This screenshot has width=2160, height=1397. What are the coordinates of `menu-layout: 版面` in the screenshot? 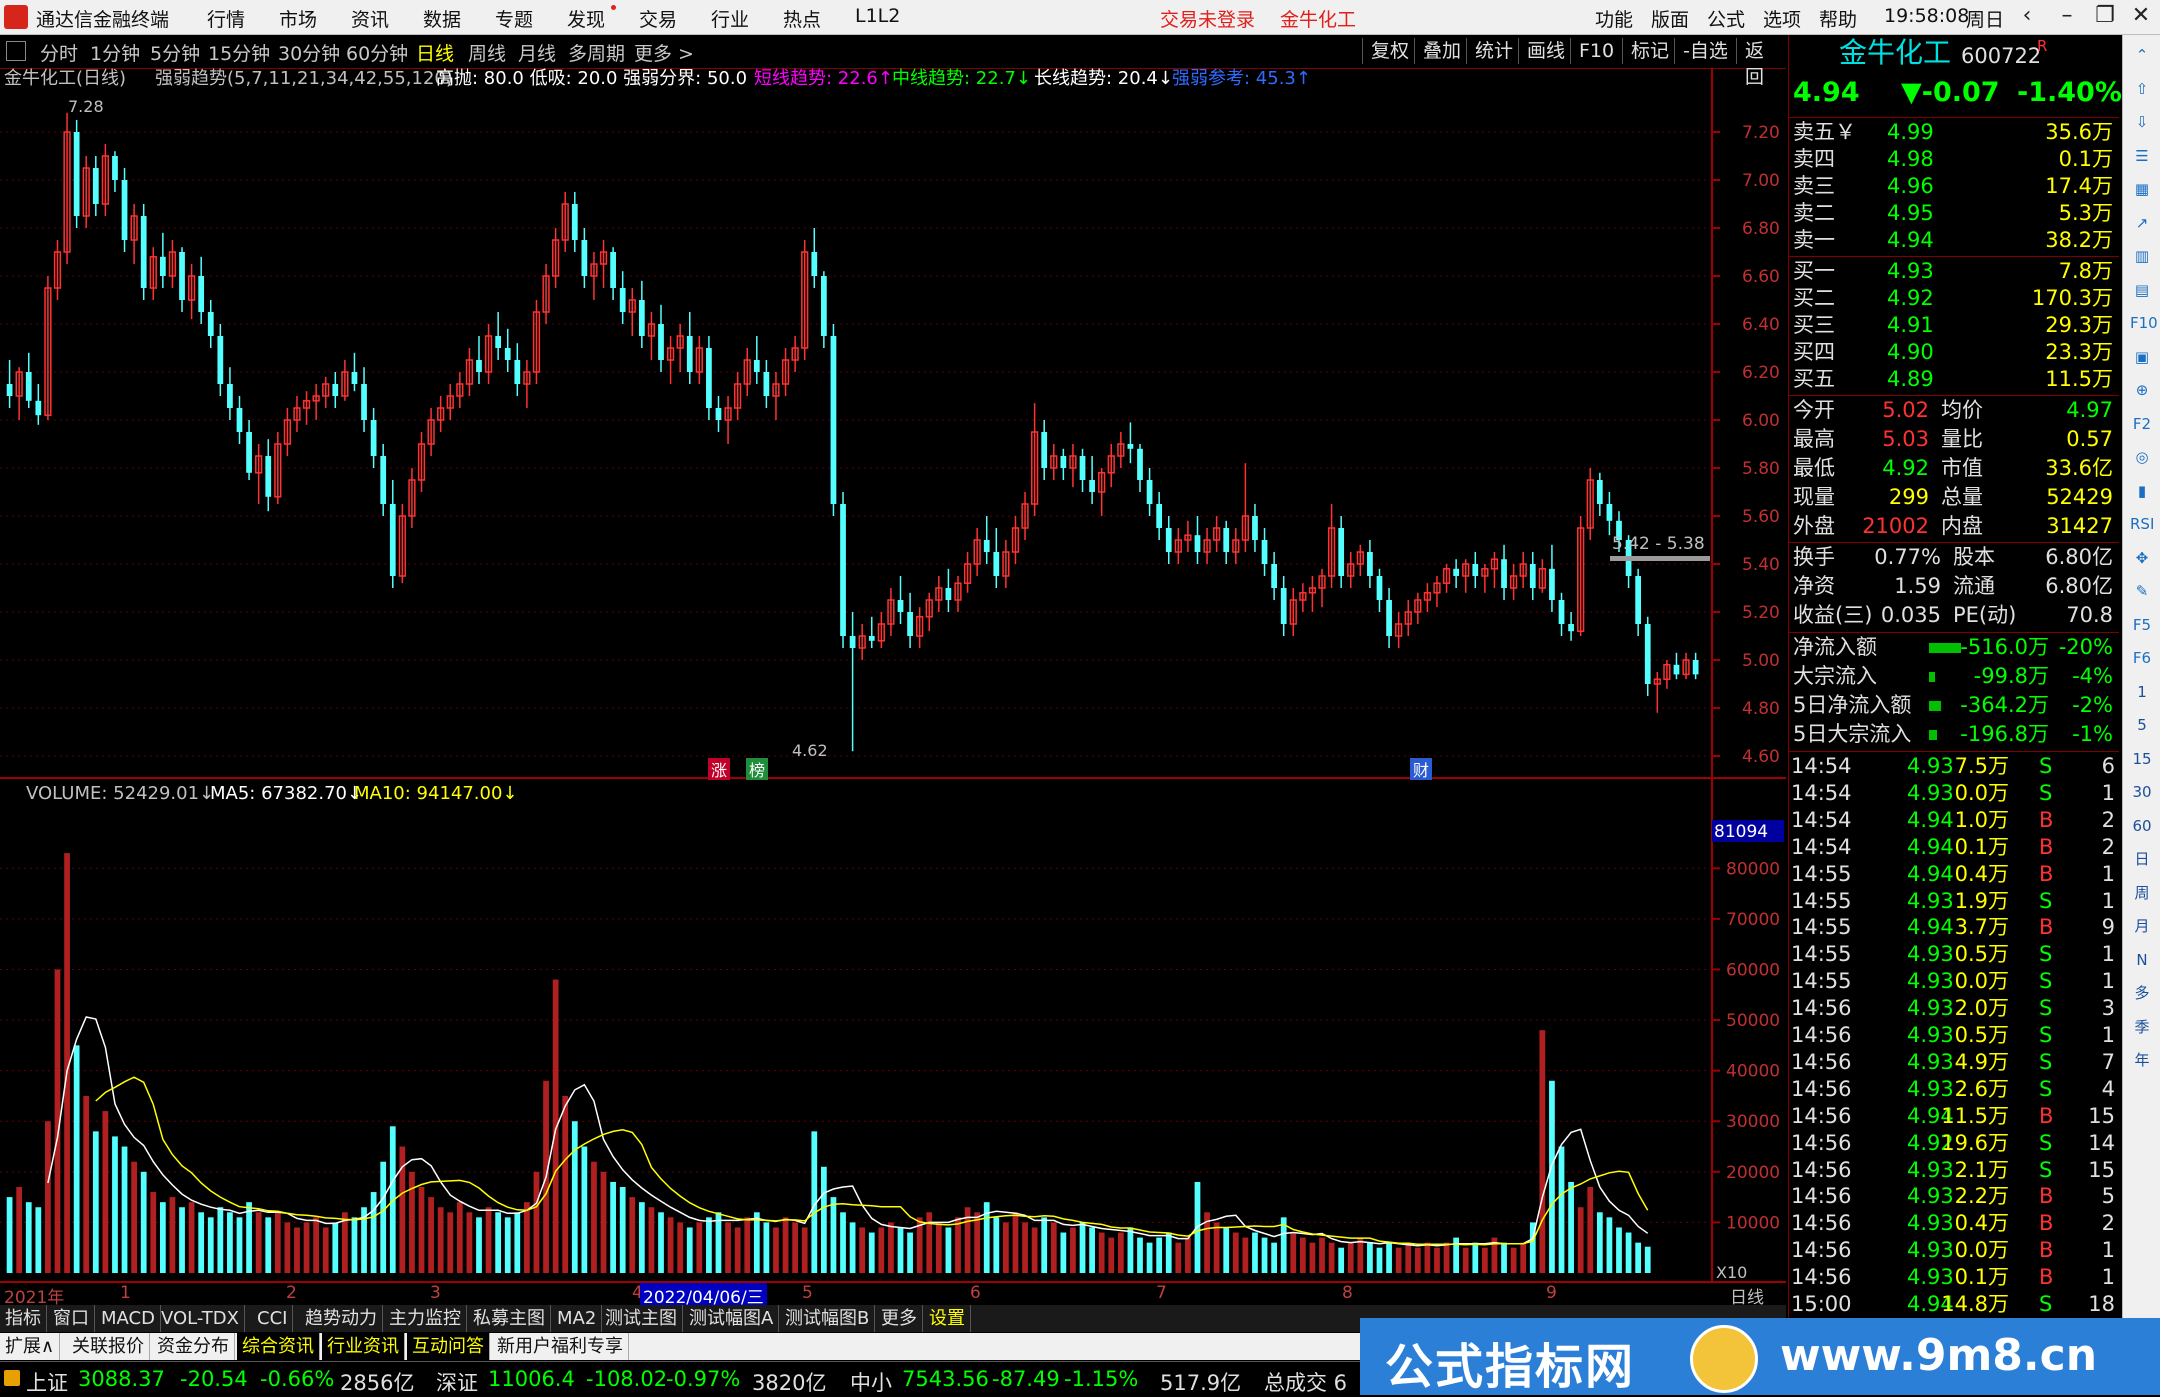 It's located at (1670, 18).